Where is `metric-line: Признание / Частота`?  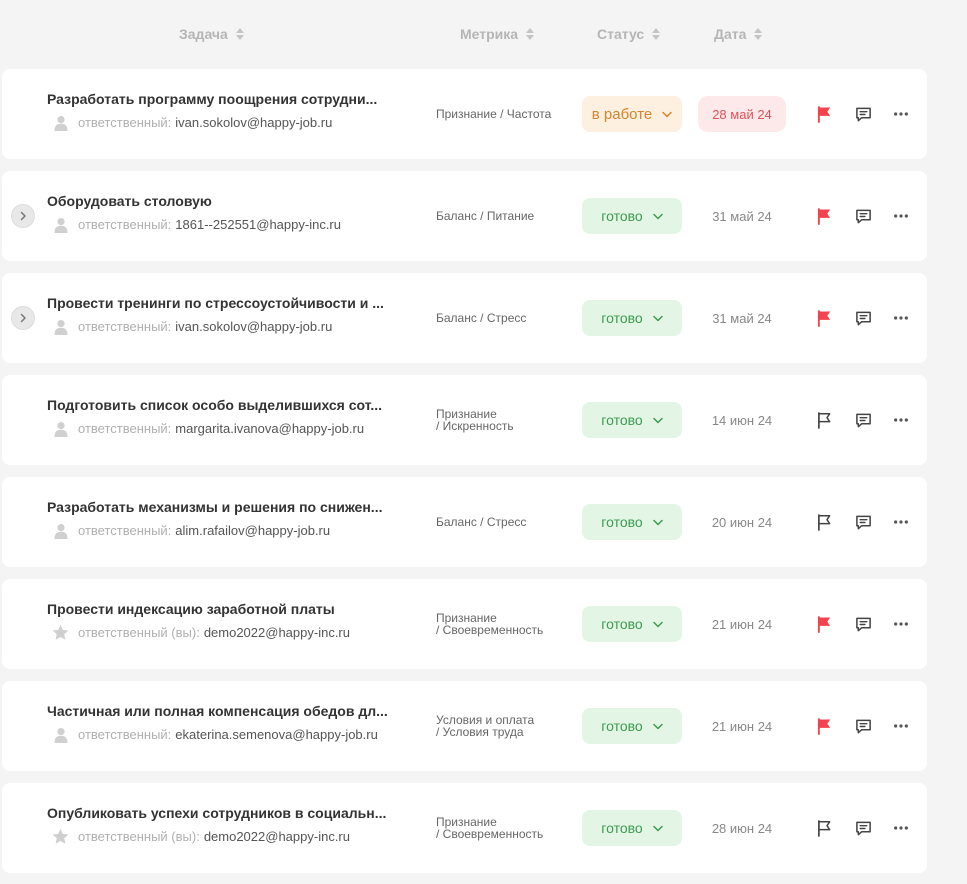
metric-line: Признание / Частота is located at coordinates (494, 114).